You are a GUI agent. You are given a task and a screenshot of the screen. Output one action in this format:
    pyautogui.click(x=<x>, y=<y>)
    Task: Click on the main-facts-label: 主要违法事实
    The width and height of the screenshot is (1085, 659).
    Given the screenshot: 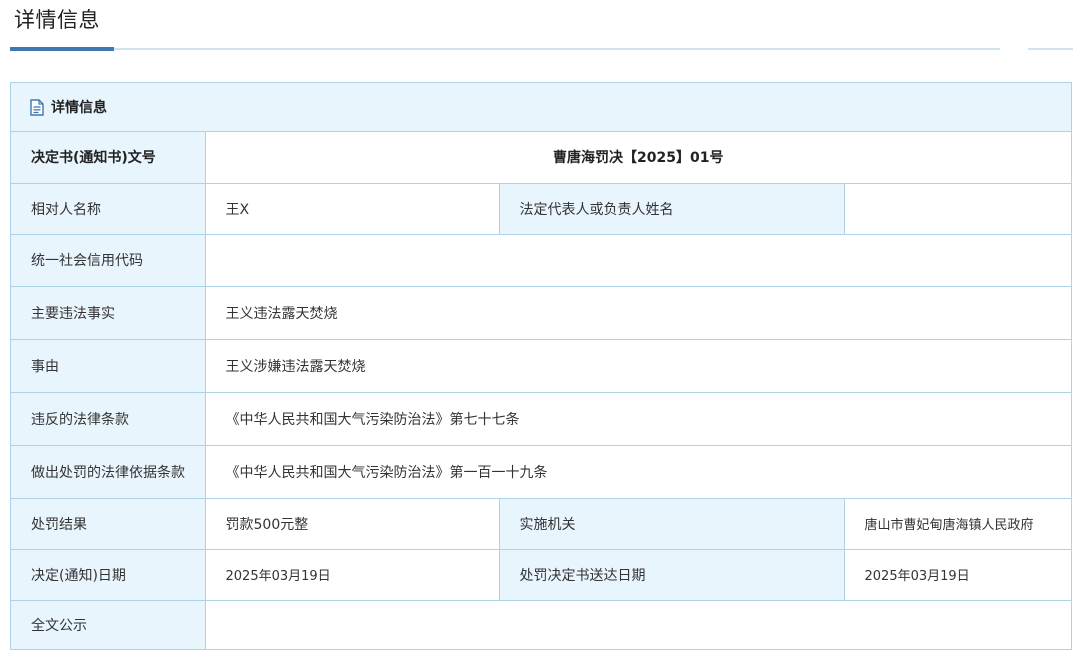 What is the action you would take?
    pyautogui.click(x=108, y=312)
    